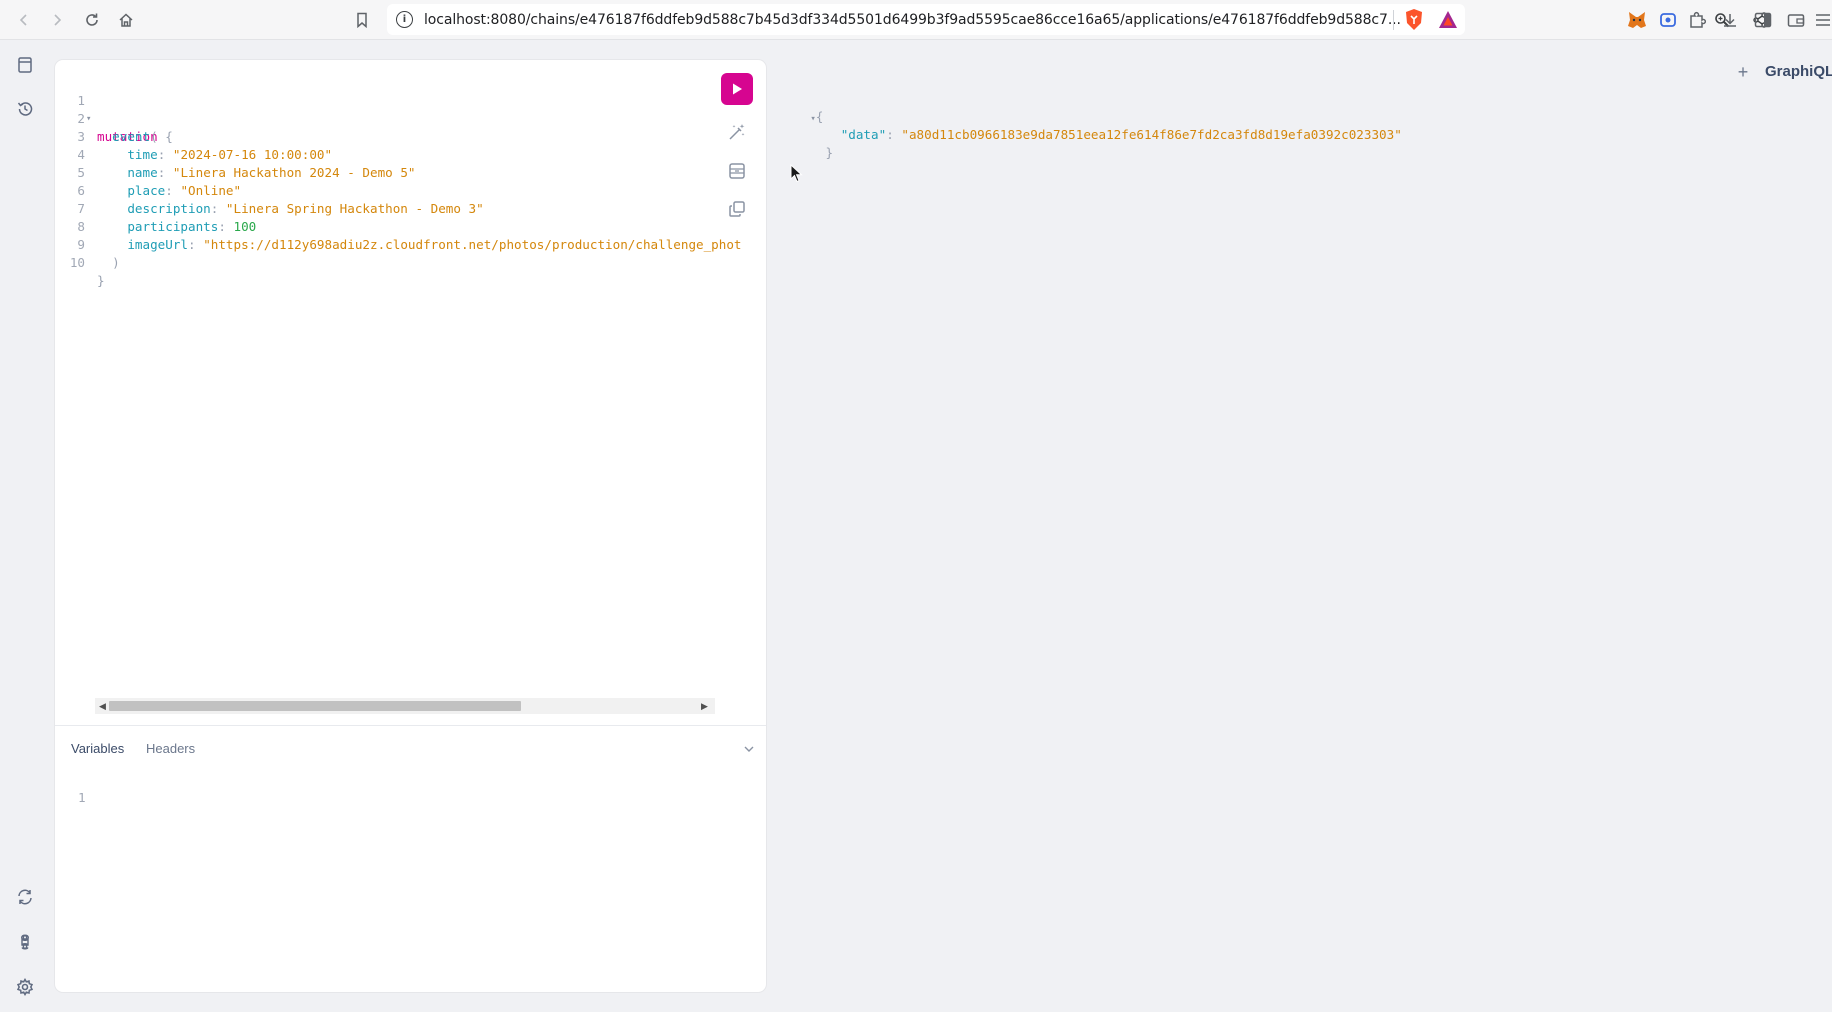 The height and width of the screenshot is (1012, 1832). What do you see at coordinates (1697, 20) in the screenshot?
I see `puzzle-icon` at bounding box center [1697, 20].